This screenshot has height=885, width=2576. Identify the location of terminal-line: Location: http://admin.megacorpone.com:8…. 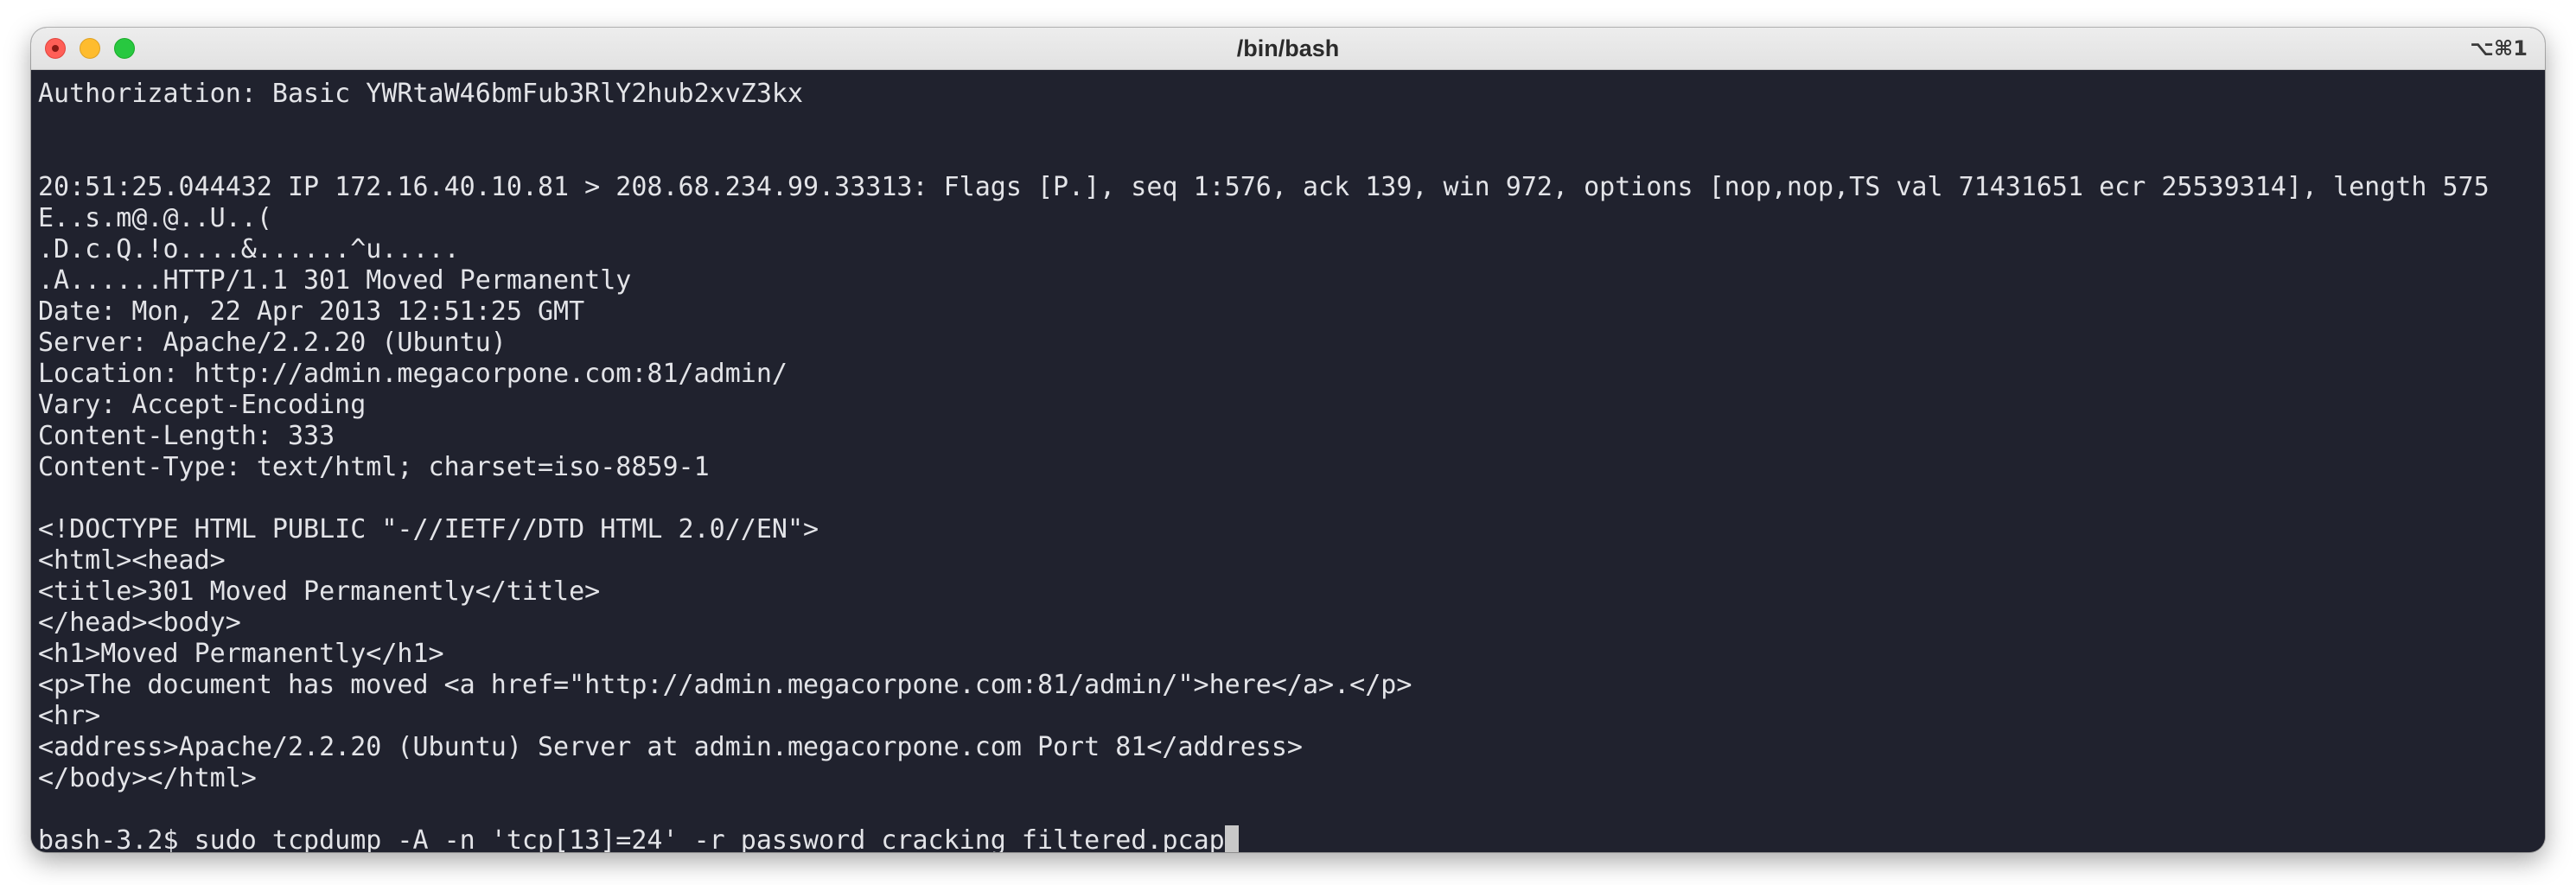
(412, 374).